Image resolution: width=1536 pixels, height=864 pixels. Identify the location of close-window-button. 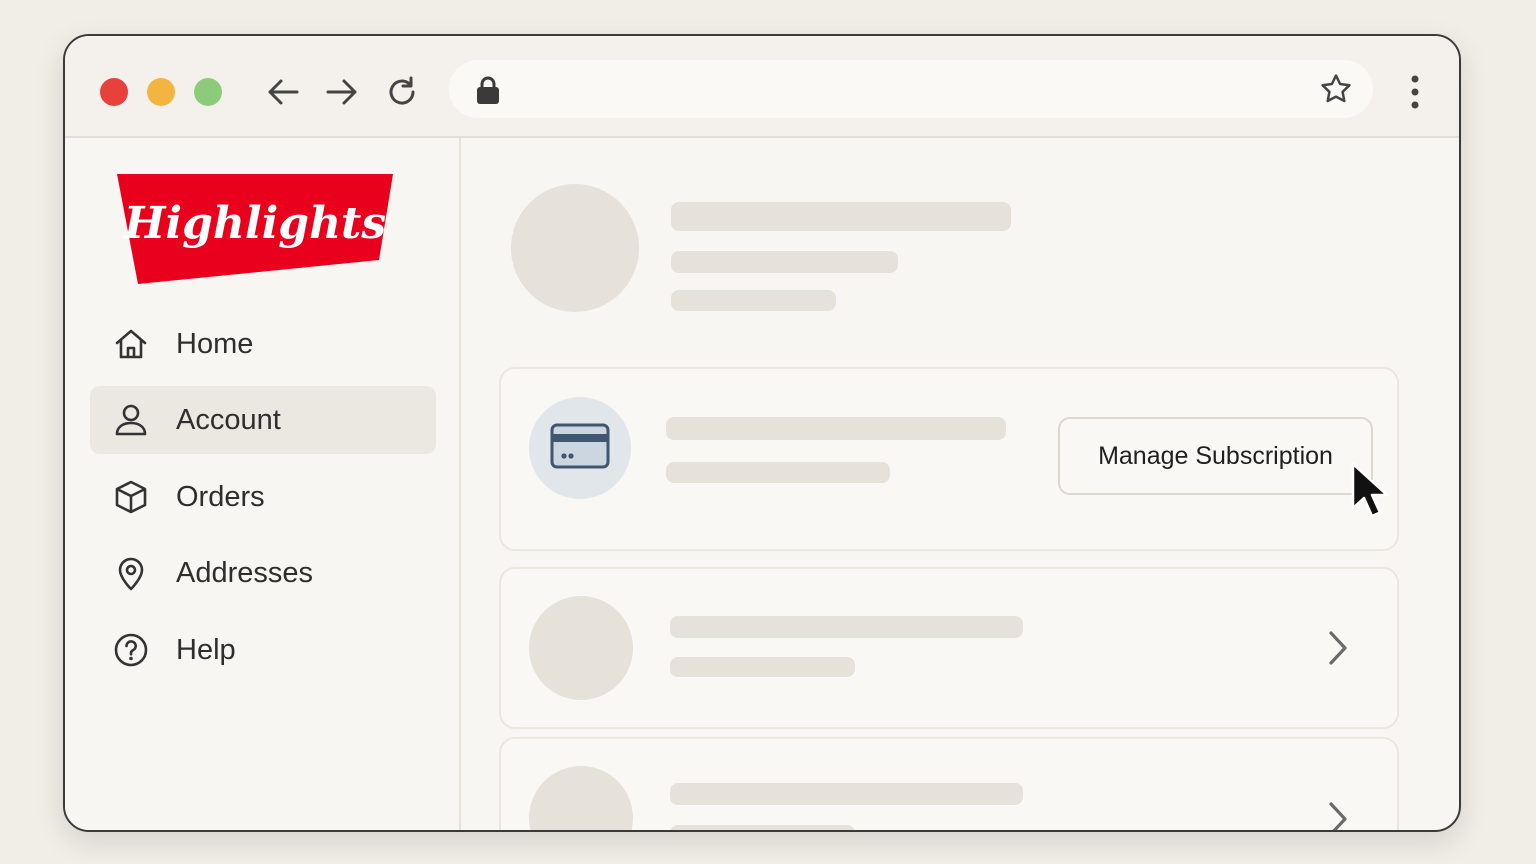
(114, 92).